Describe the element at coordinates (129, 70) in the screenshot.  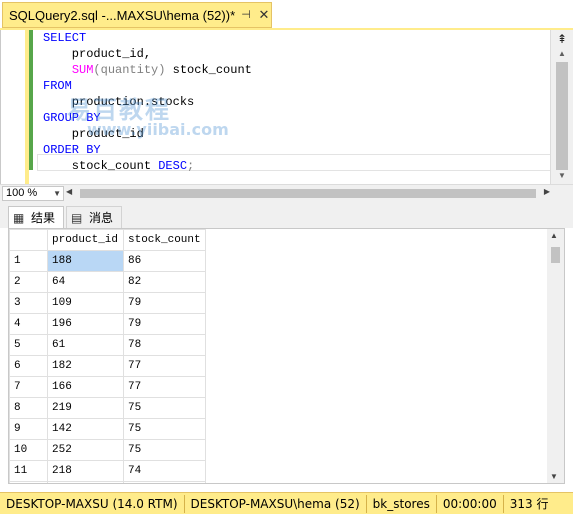
I see `code-token: (quantity)` at that location.